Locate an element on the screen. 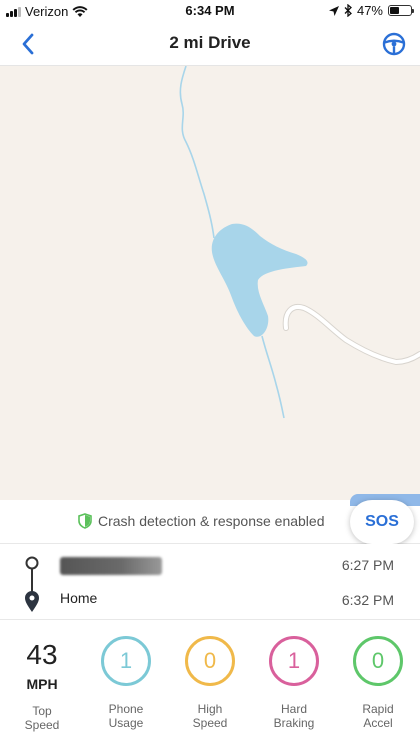 This screenshot has height=746, width=420. stat-high-speed: 0 High Speed is located at coordinates (210, 683).